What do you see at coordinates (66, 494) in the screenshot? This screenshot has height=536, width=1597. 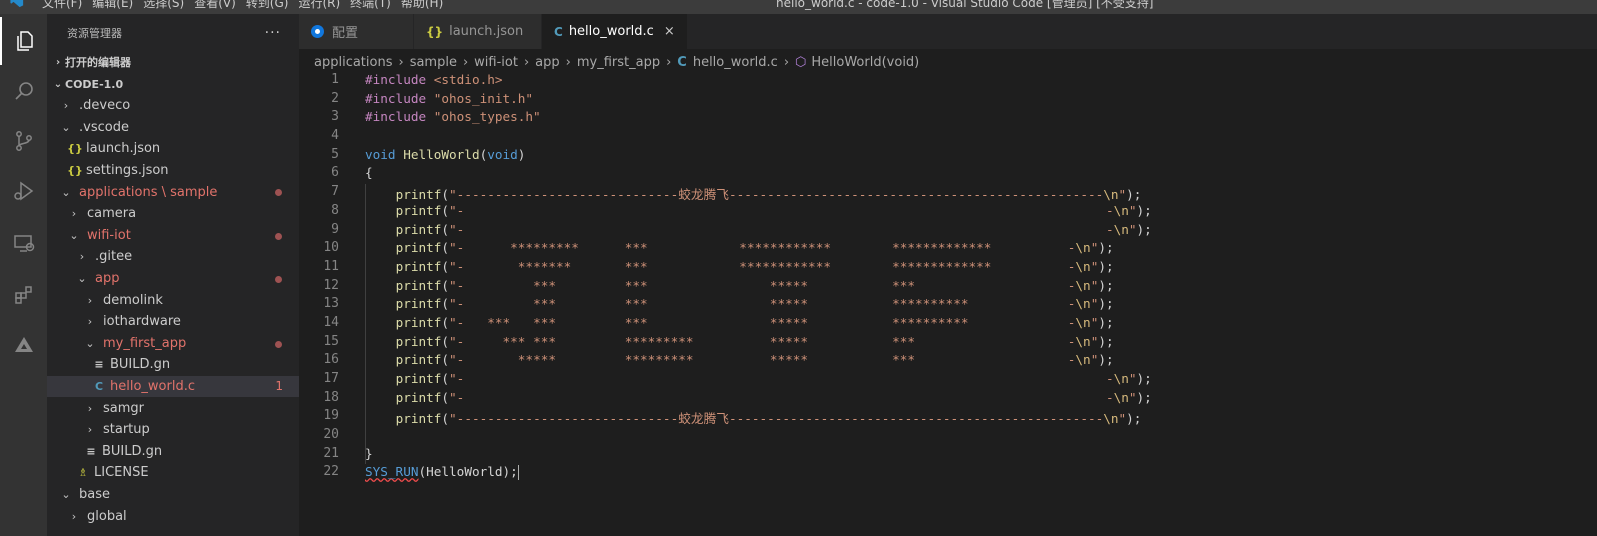 I see `chevron-down-icon: ⌄` at bounding box center [66, 494].